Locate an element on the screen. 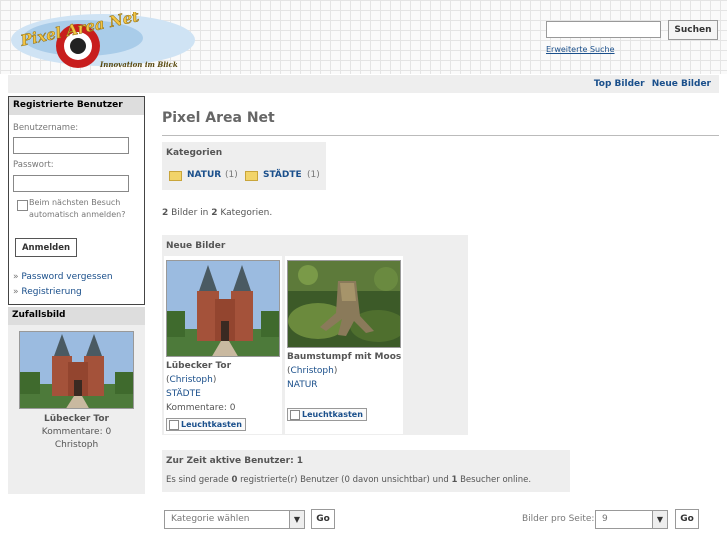 Image resolution: width=727 pixels, height=545 pixels. image-comments: Kommentare: 0 is located at coordinates (201, 408).